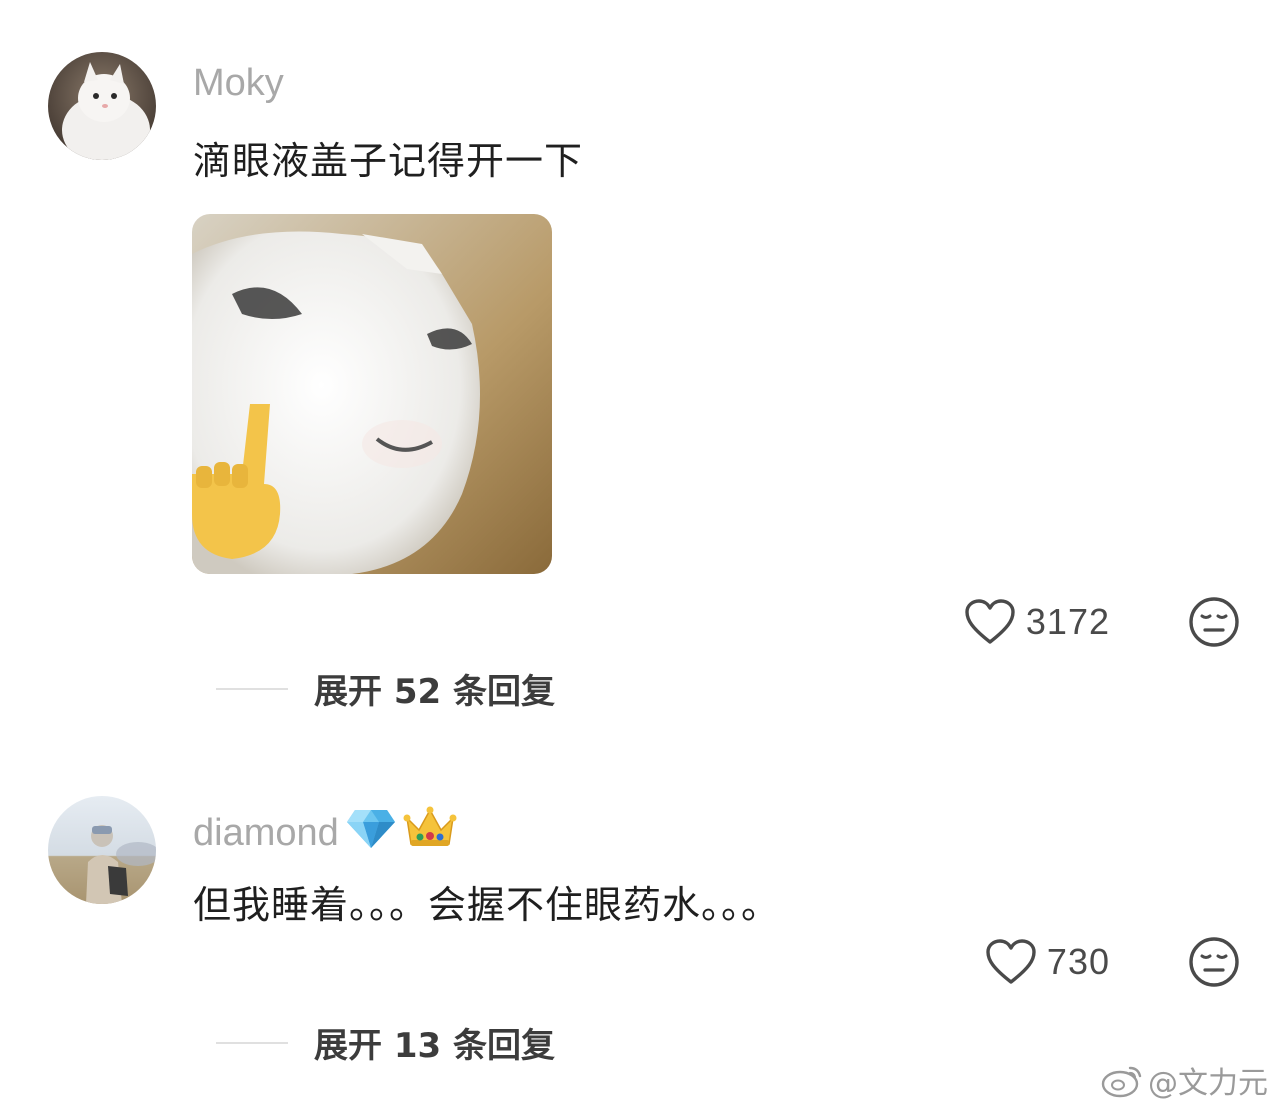 This screenshot has width=1280, height=1112. Describe the element at coordinates (434, 688) in the screenshot. I see `expand-replies-label: 展开 52 条回复` at that location.